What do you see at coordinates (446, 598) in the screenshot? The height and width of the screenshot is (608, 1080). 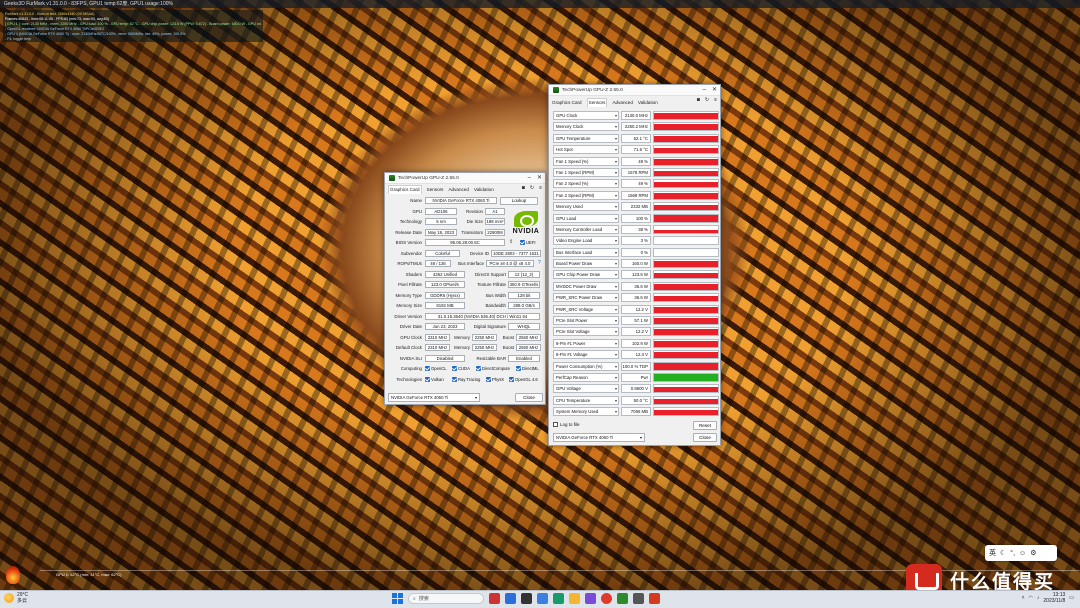 I see `taskbar-search: ⌕ 搜索` at bounding box center [446, 598].